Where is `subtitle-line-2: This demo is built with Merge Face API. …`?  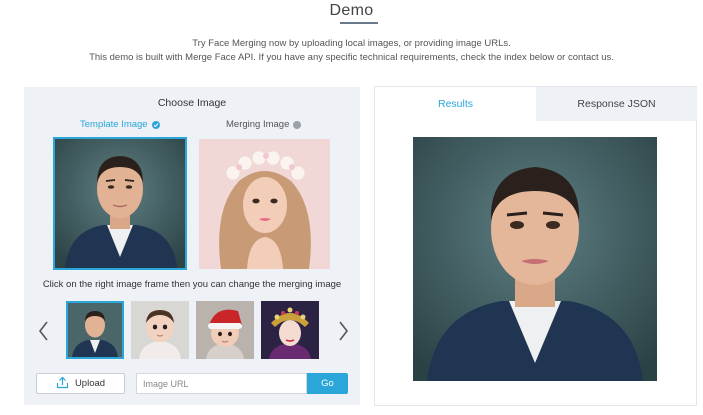 subtitle-line-2: This demo is built with Merge Face API. … is located at coordinates (351, 57).